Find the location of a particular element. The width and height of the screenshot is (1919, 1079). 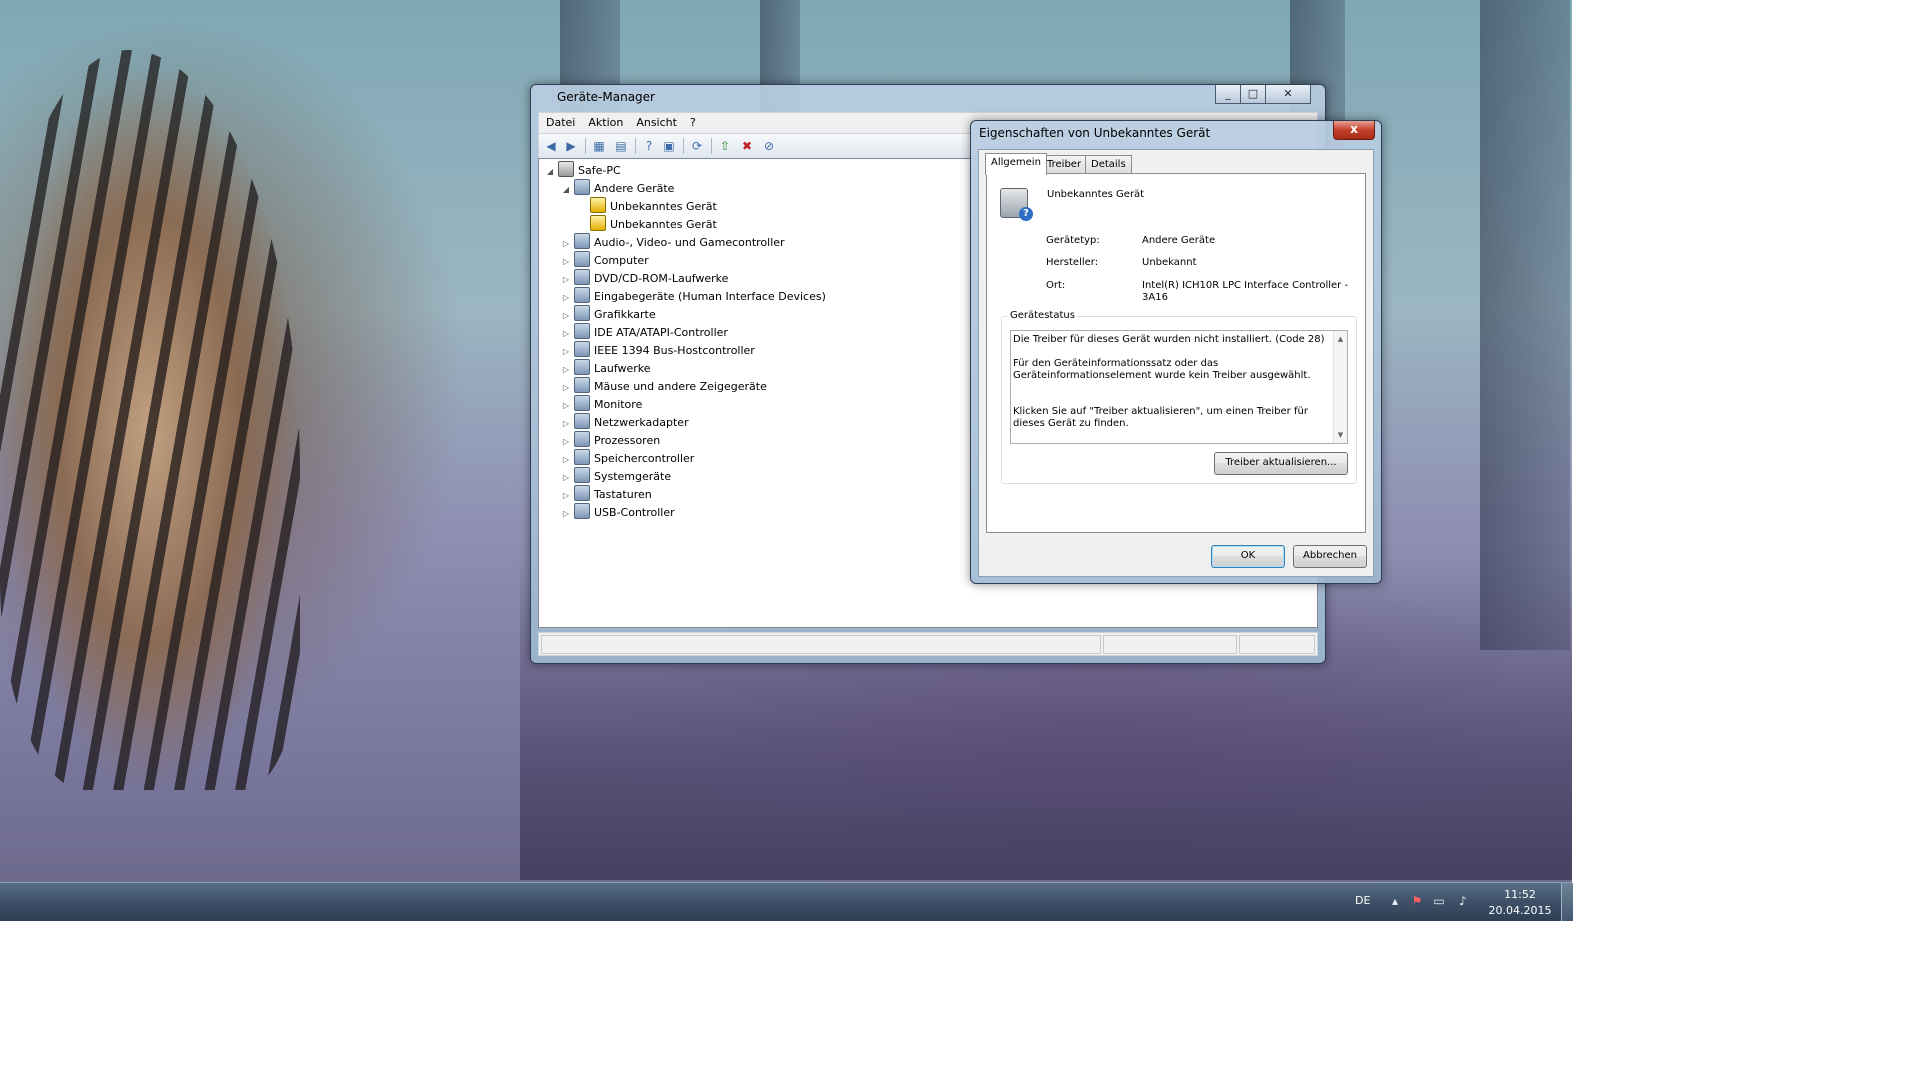

computer-icon is located at coordinates (582, 259).